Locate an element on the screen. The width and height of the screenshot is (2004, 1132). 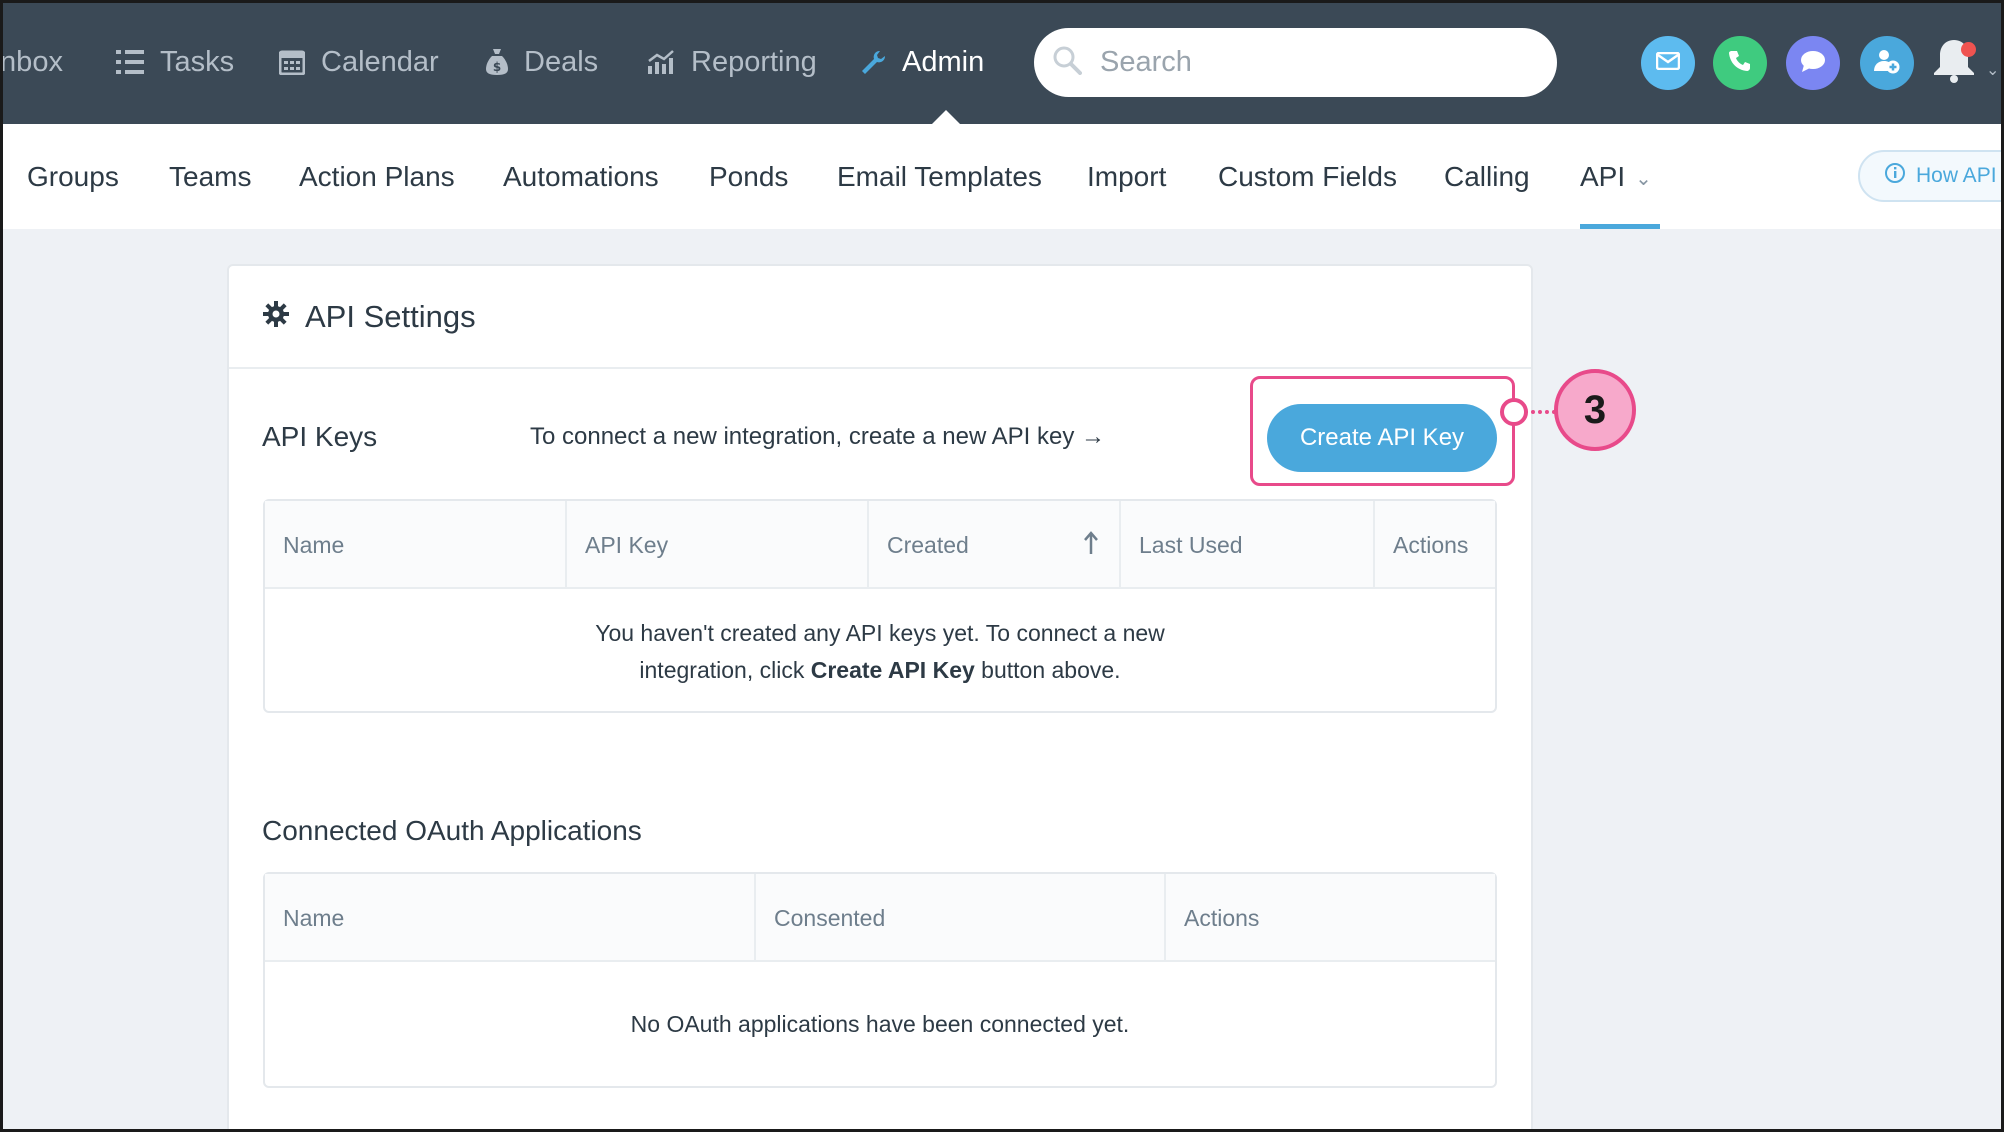
tab-calling: Calling is located at coordinates (1487, 176).